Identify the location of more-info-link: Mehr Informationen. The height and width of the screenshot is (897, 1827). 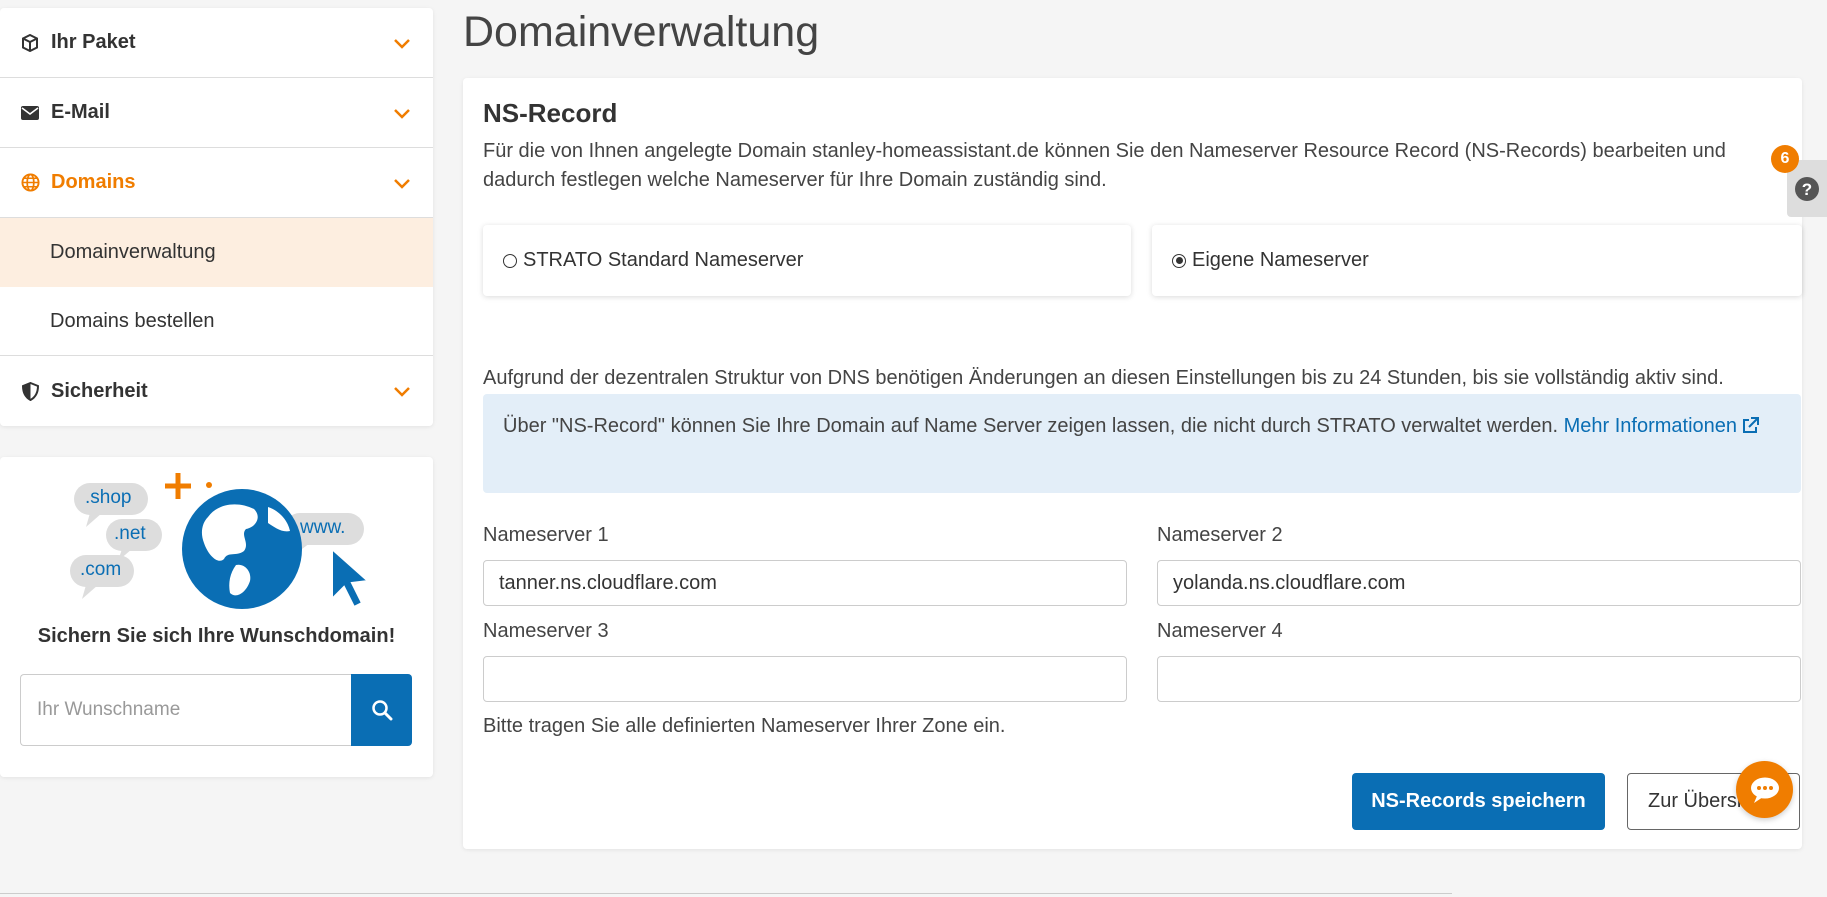
(1661, 426).